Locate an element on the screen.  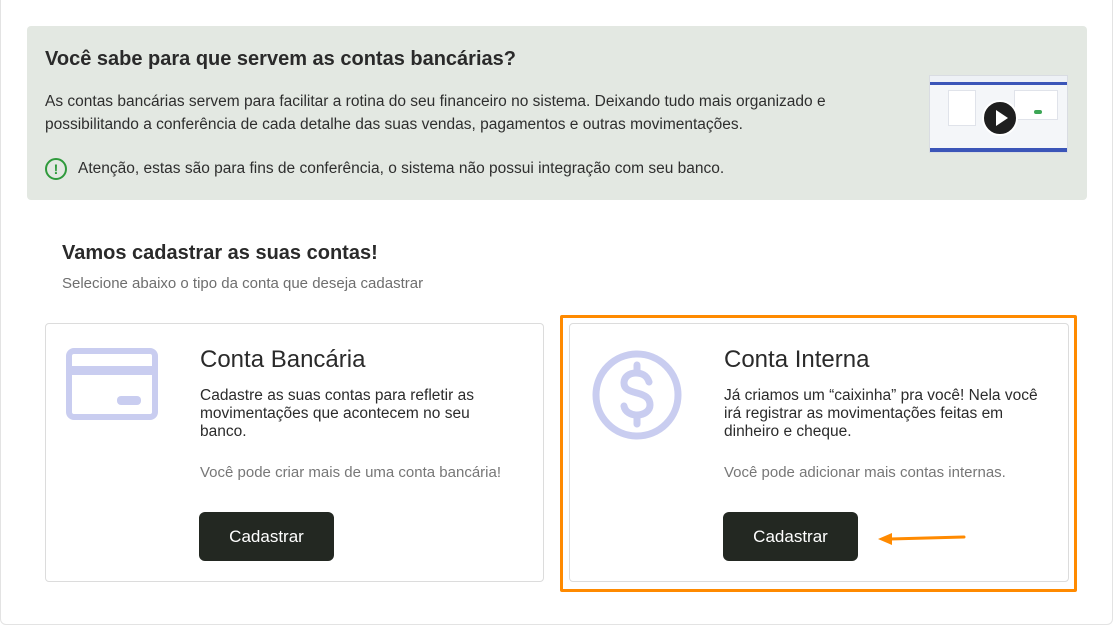
video-preview-footer is located at coordinates (998, 150).